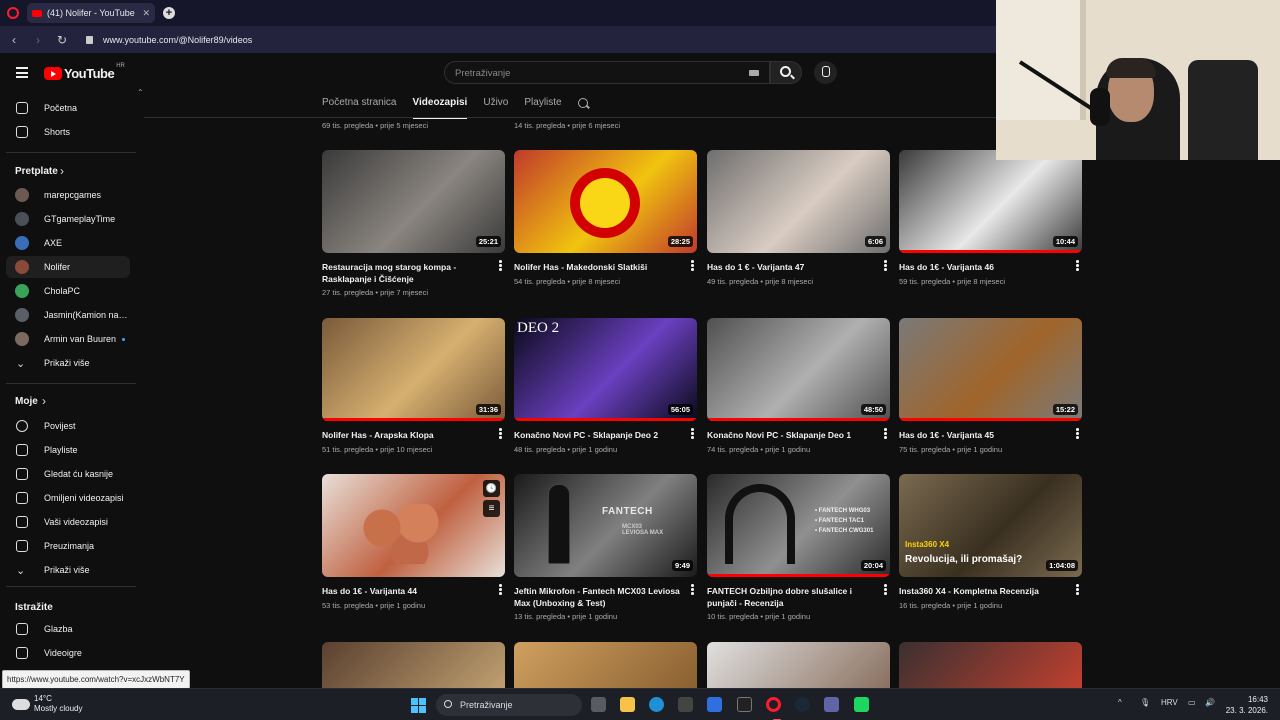 The height and width of the screenshot is (720, 1280). I want to click on search-input: Pretraživanje, so click(607, 72).